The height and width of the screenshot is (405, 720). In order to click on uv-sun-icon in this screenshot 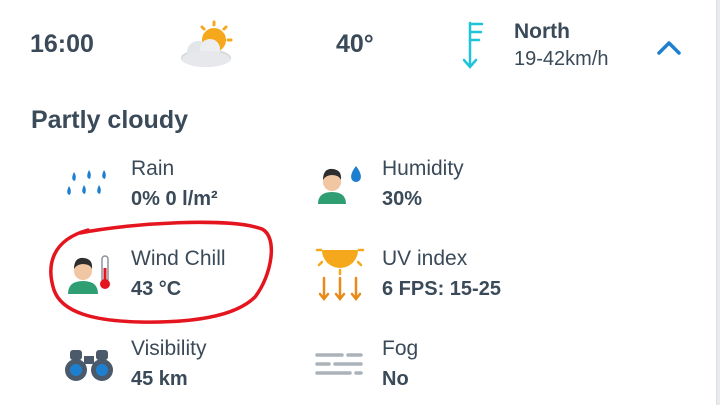, I will do `click(340, 272)`.